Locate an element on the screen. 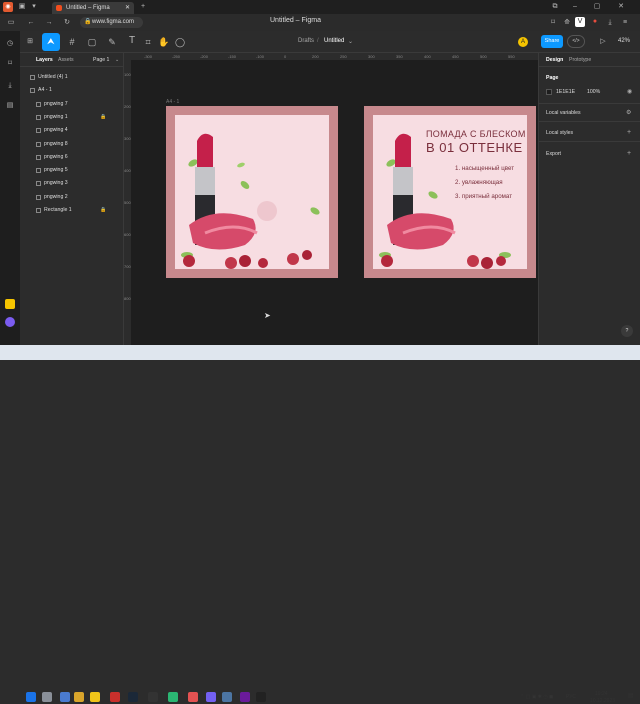  clock-time: 19:24 is located at coordinates (601, 694).